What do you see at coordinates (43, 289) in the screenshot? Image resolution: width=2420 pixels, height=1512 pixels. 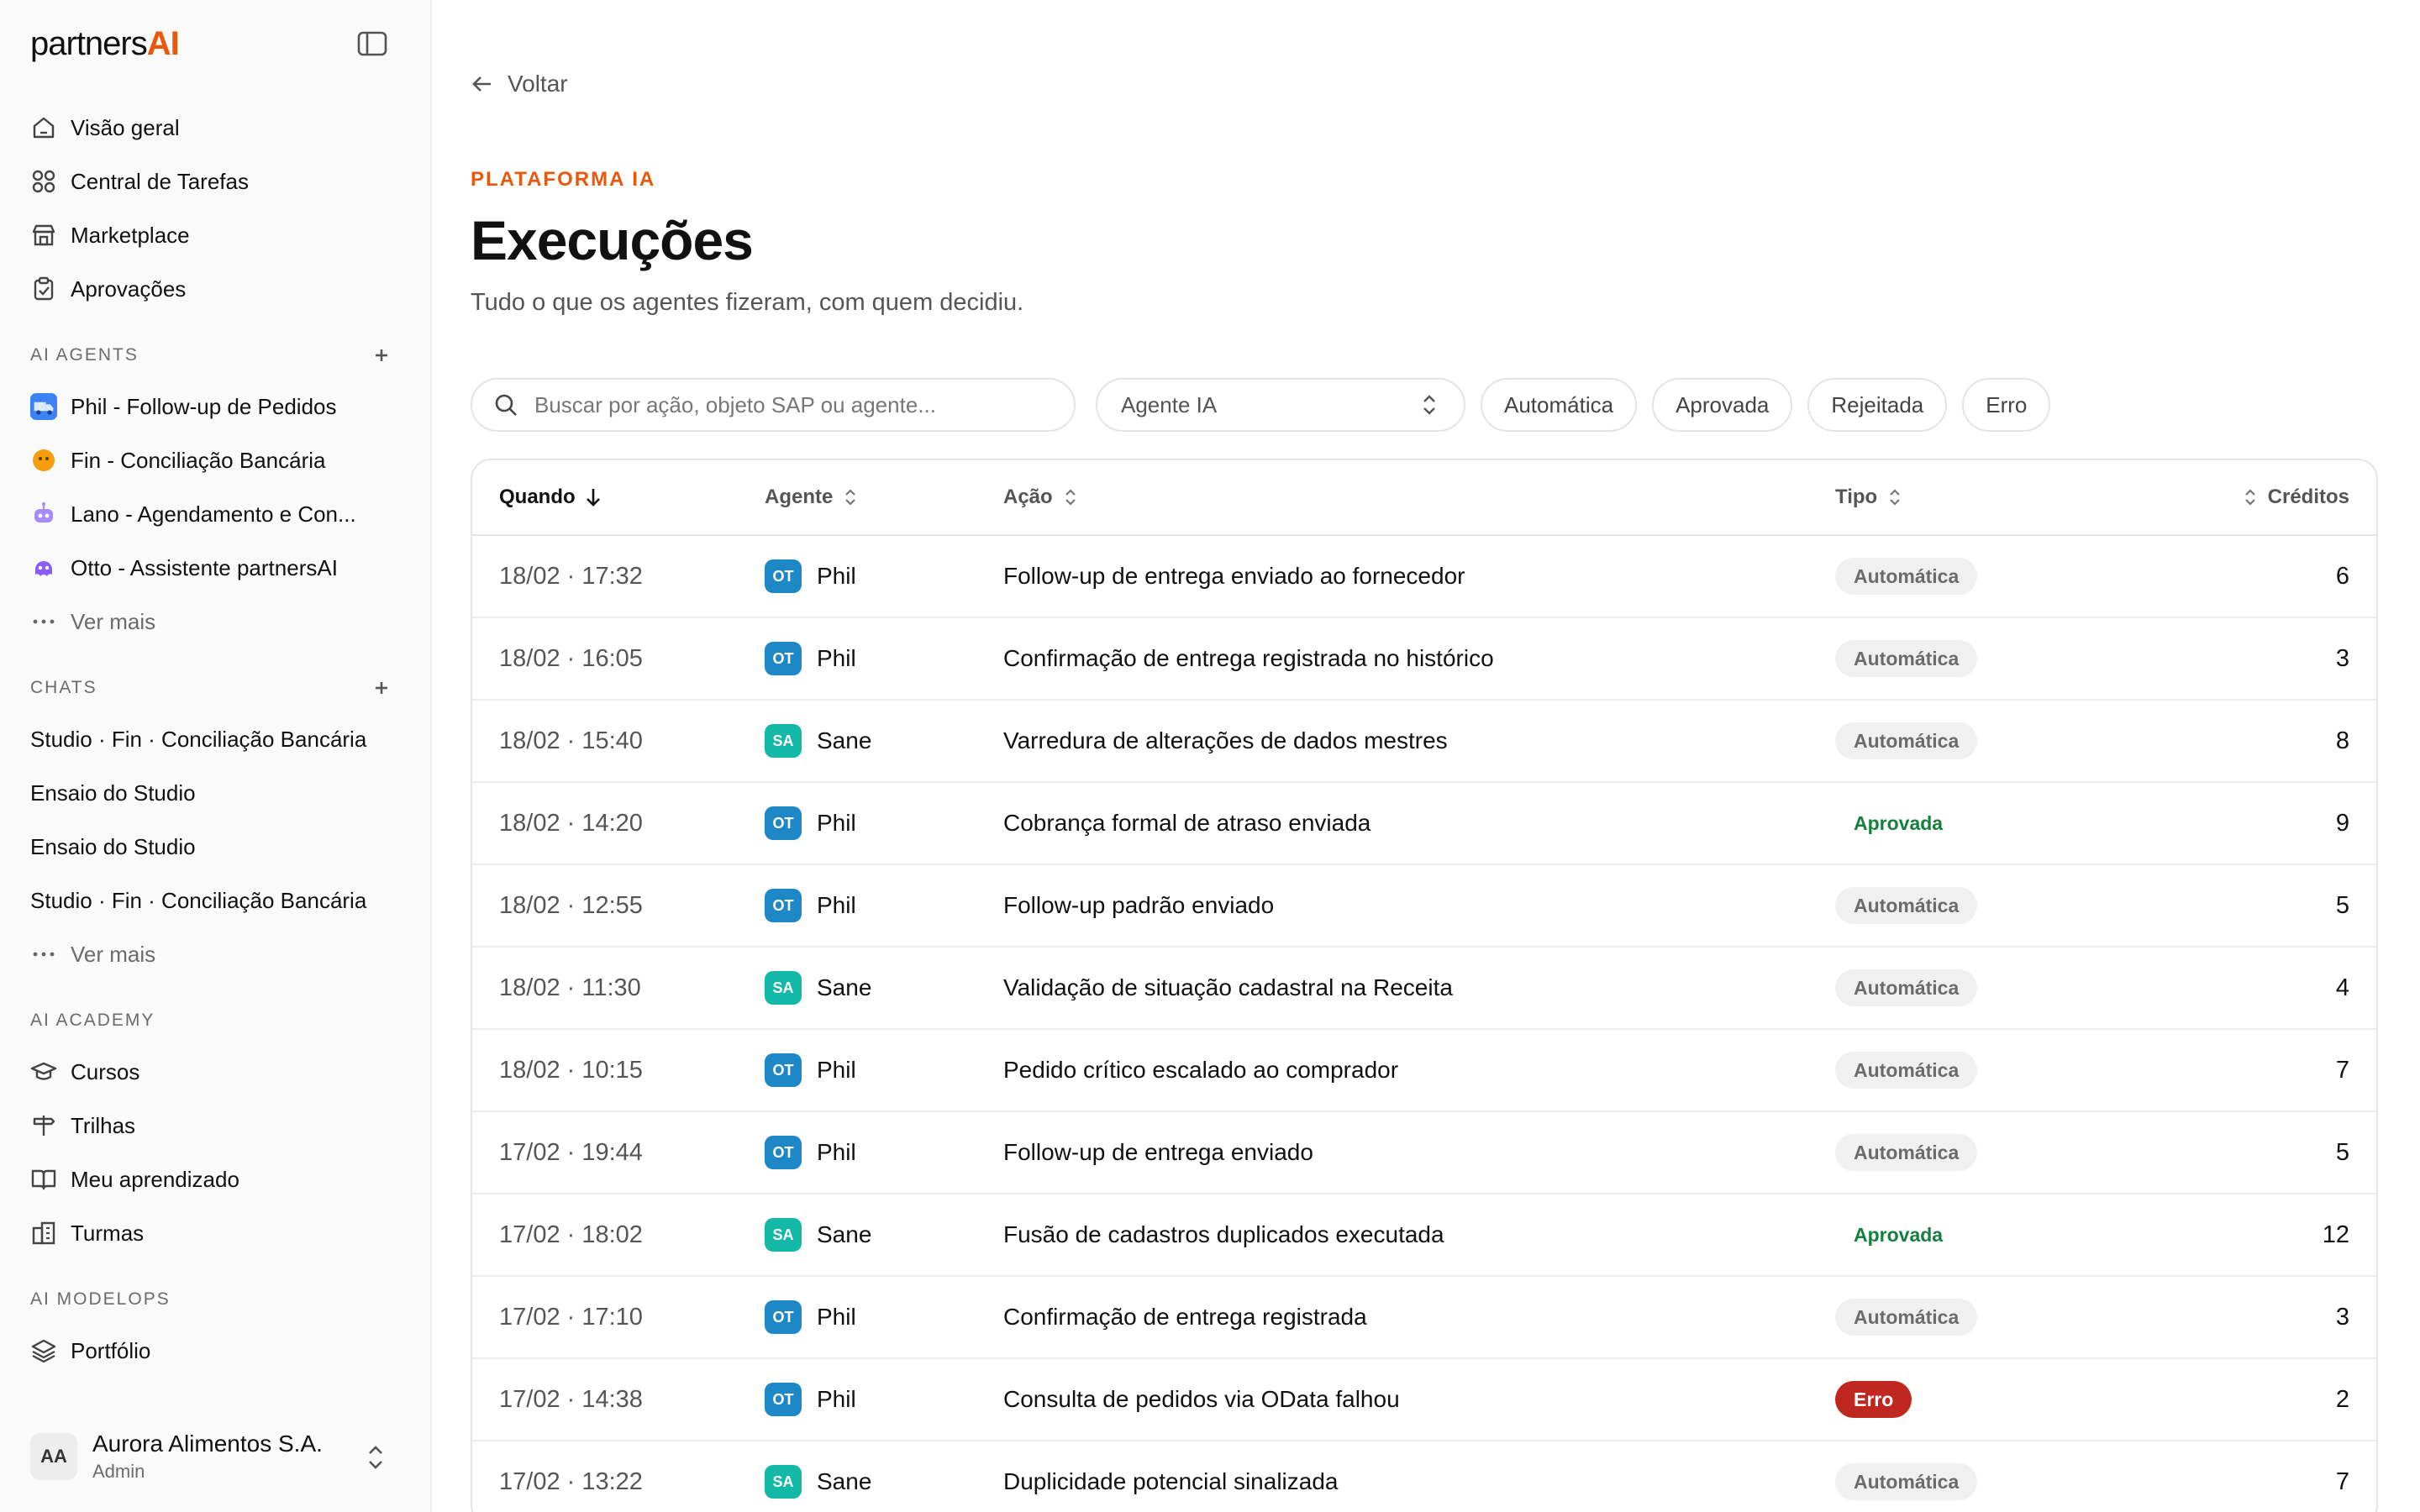 I see `clipboard-check-icon` at bounding box center [43, 289].